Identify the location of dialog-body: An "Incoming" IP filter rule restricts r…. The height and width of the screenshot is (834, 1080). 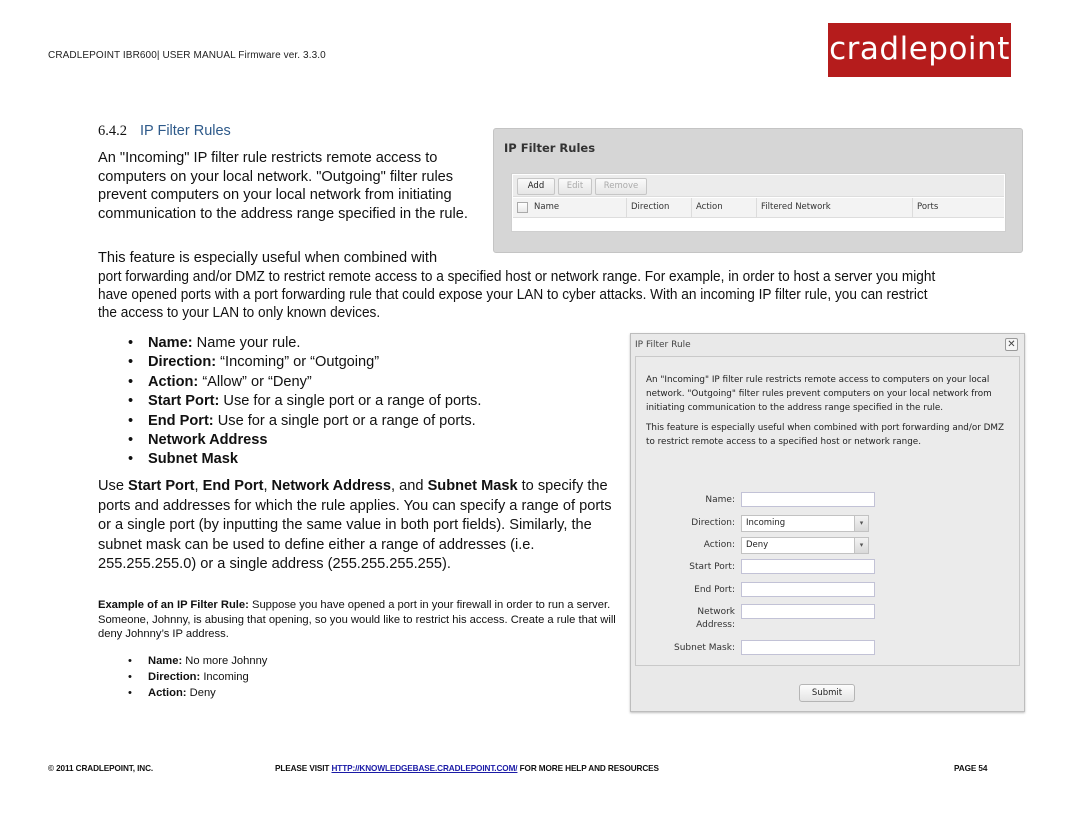
(827, 511).